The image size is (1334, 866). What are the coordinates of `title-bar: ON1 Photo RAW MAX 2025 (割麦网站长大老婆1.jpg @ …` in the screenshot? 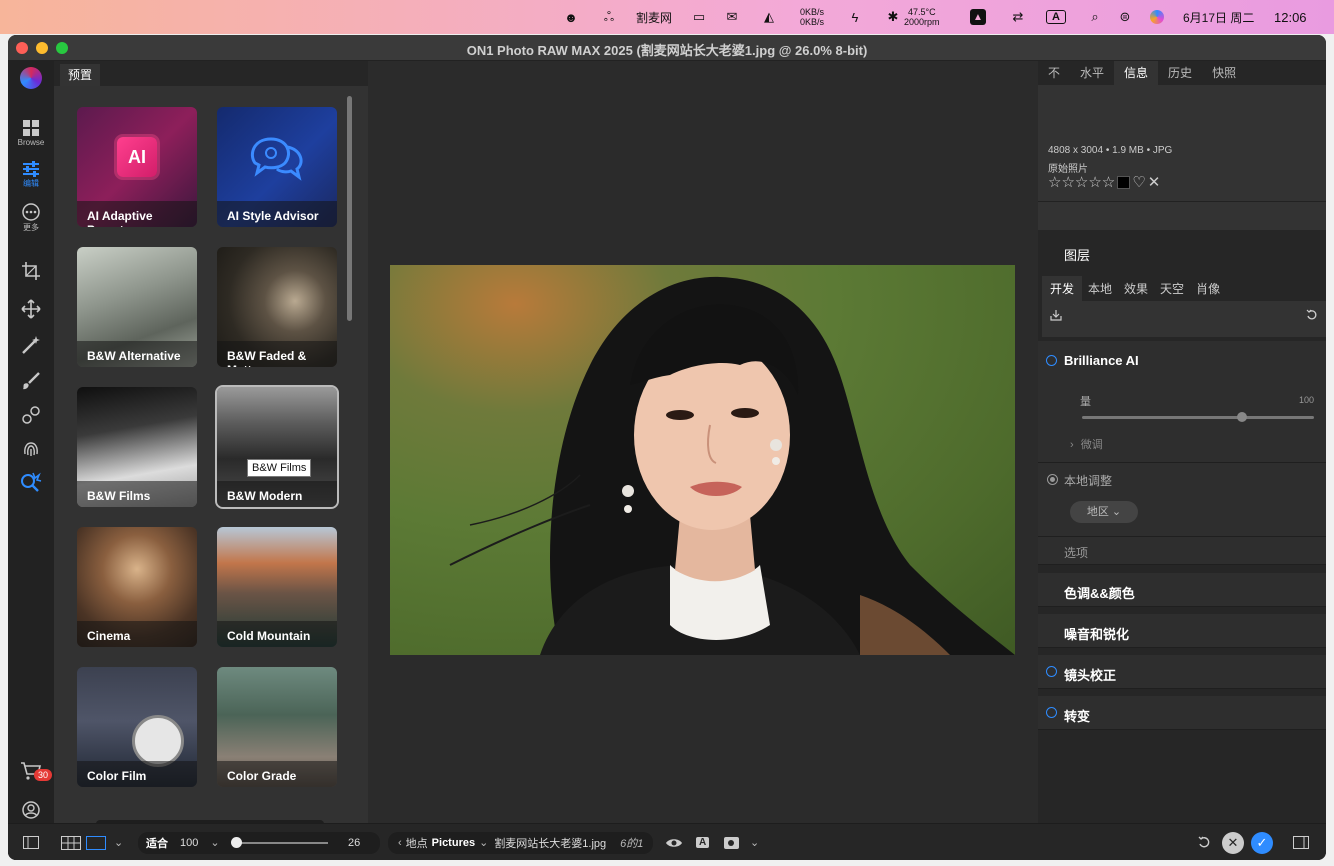 It's located at (667, 48).